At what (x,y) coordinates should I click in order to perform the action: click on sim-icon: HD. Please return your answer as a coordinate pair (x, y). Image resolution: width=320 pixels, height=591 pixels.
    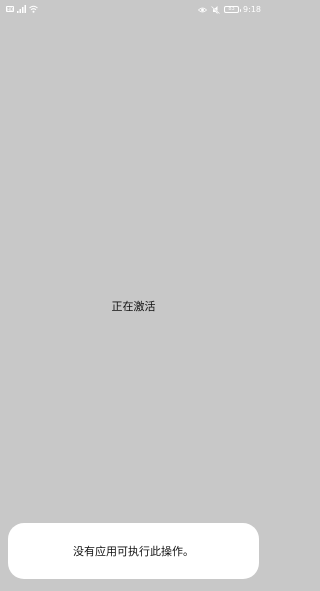
    Looking at the image, I should click on (10, 9).